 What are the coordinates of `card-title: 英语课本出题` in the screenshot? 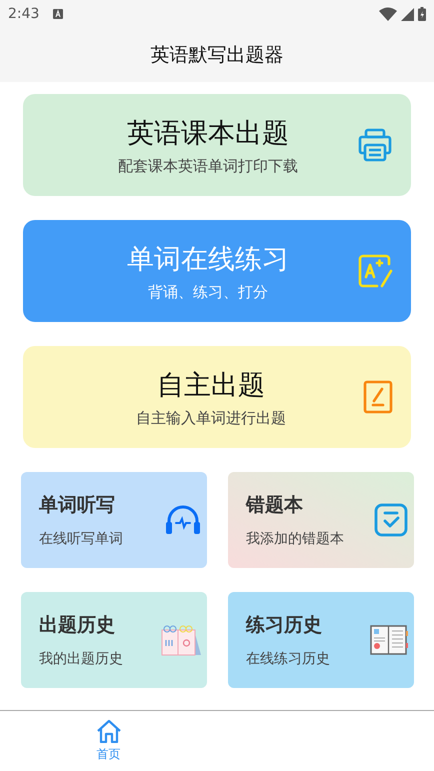 It's located at (208, 133).